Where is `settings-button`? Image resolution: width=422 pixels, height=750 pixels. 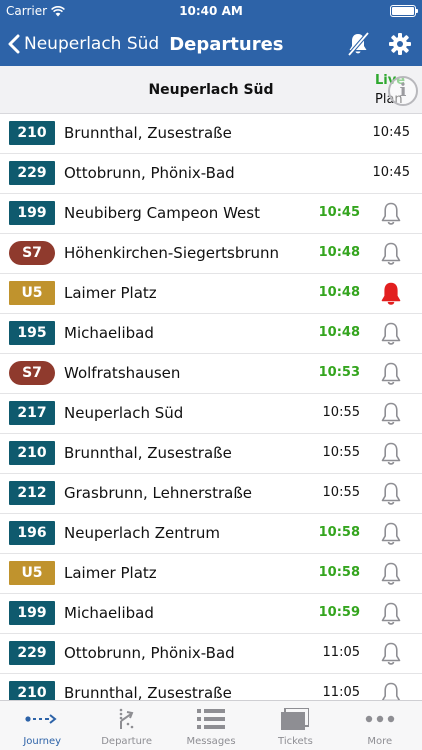 settings-button is located at coordinates (400, 44).